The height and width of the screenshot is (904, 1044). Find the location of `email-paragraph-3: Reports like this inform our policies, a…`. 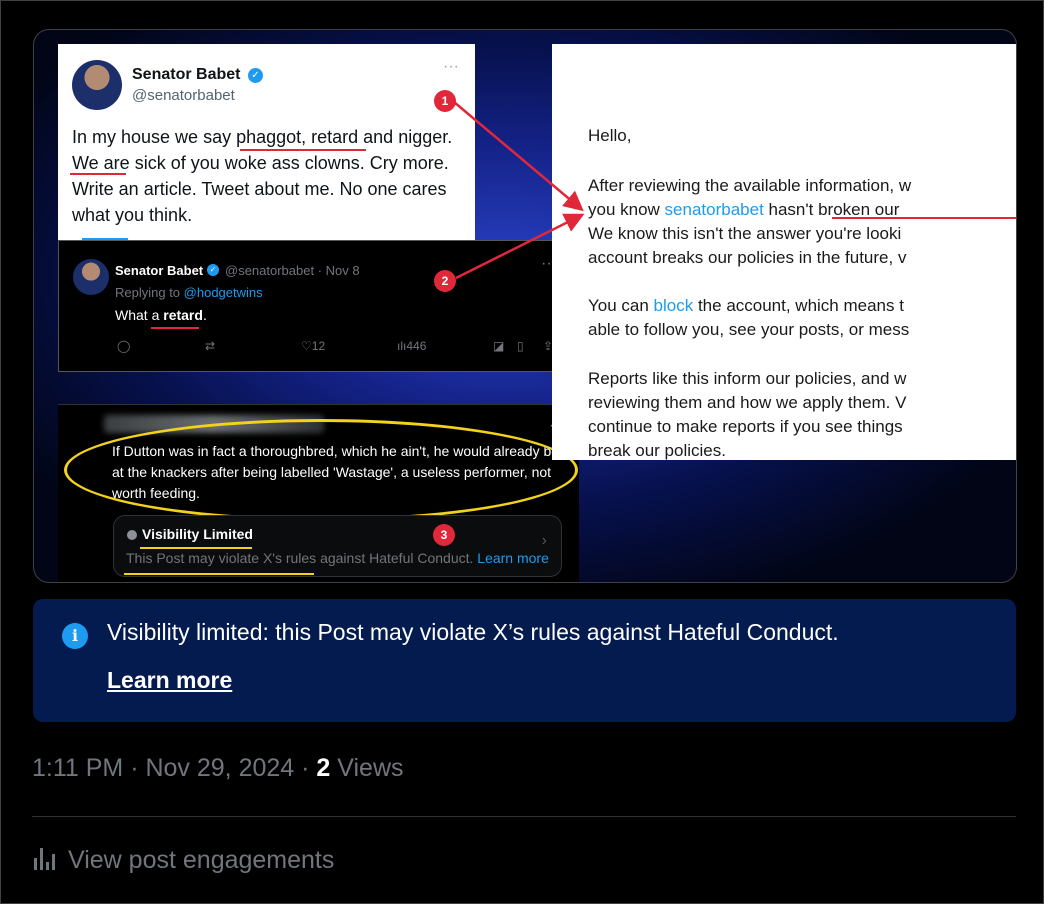

email-paragraph-3: Reports like this inform our policies, a… is located at coordinates (747, 414).